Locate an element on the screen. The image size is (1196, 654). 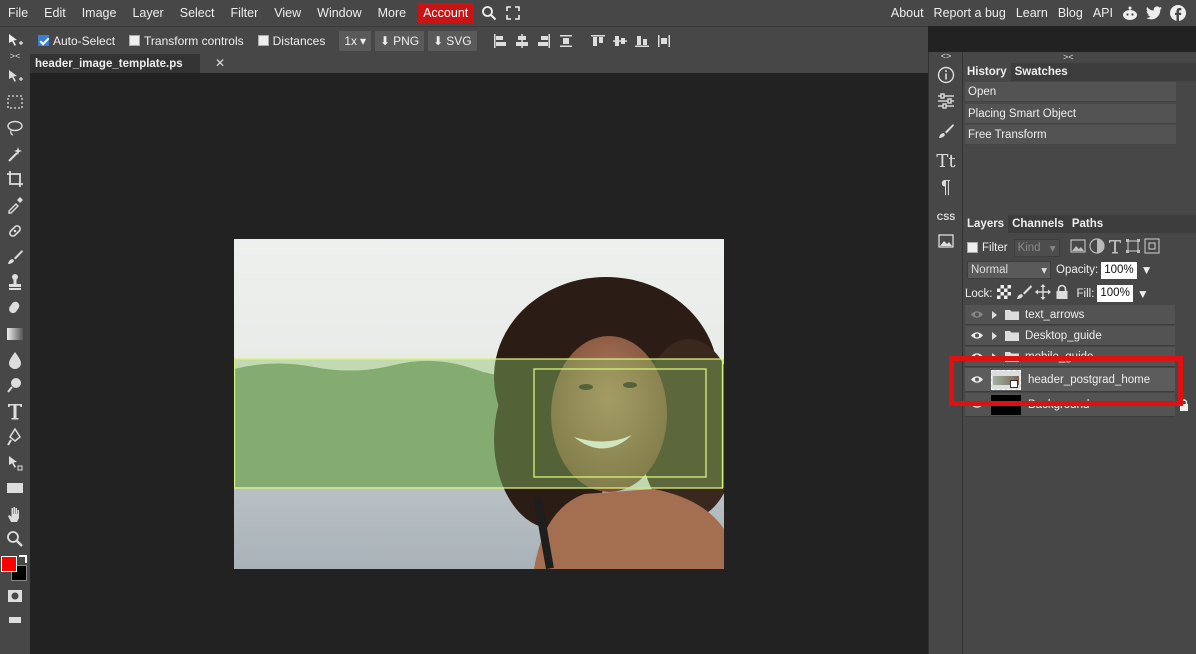
lock-all-icon is located at coordinates (1062, 293).